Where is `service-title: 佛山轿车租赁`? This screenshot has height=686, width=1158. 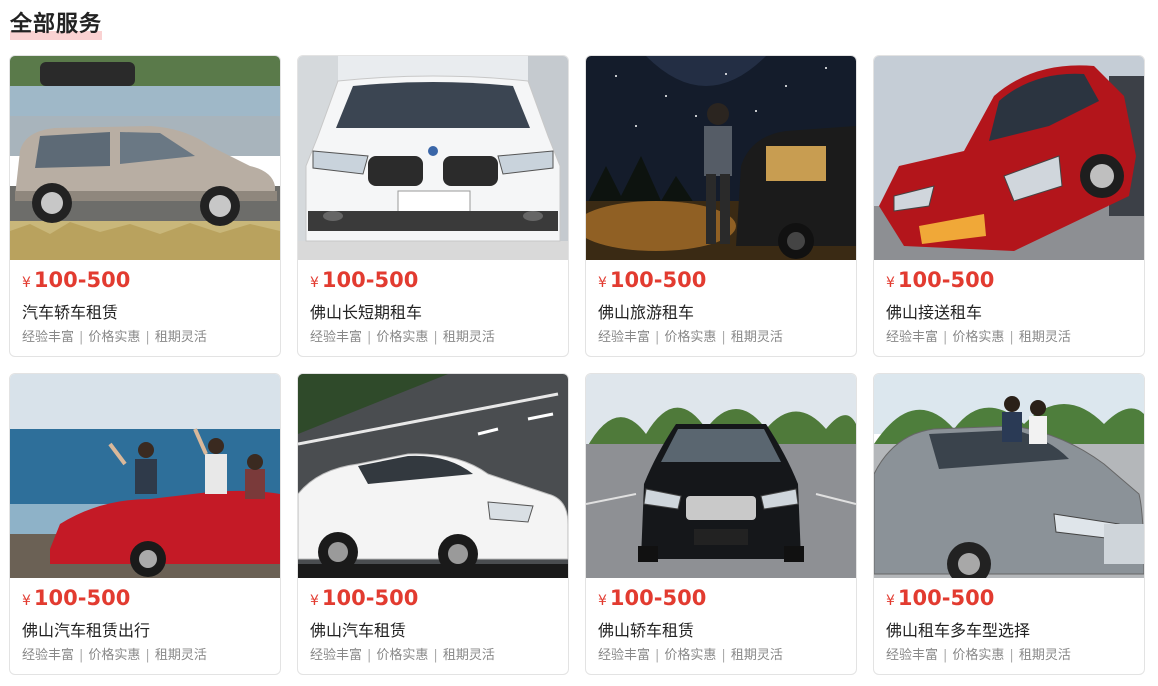
service-title: 佛山轿车租赁 is located at coordinates (721, 631).